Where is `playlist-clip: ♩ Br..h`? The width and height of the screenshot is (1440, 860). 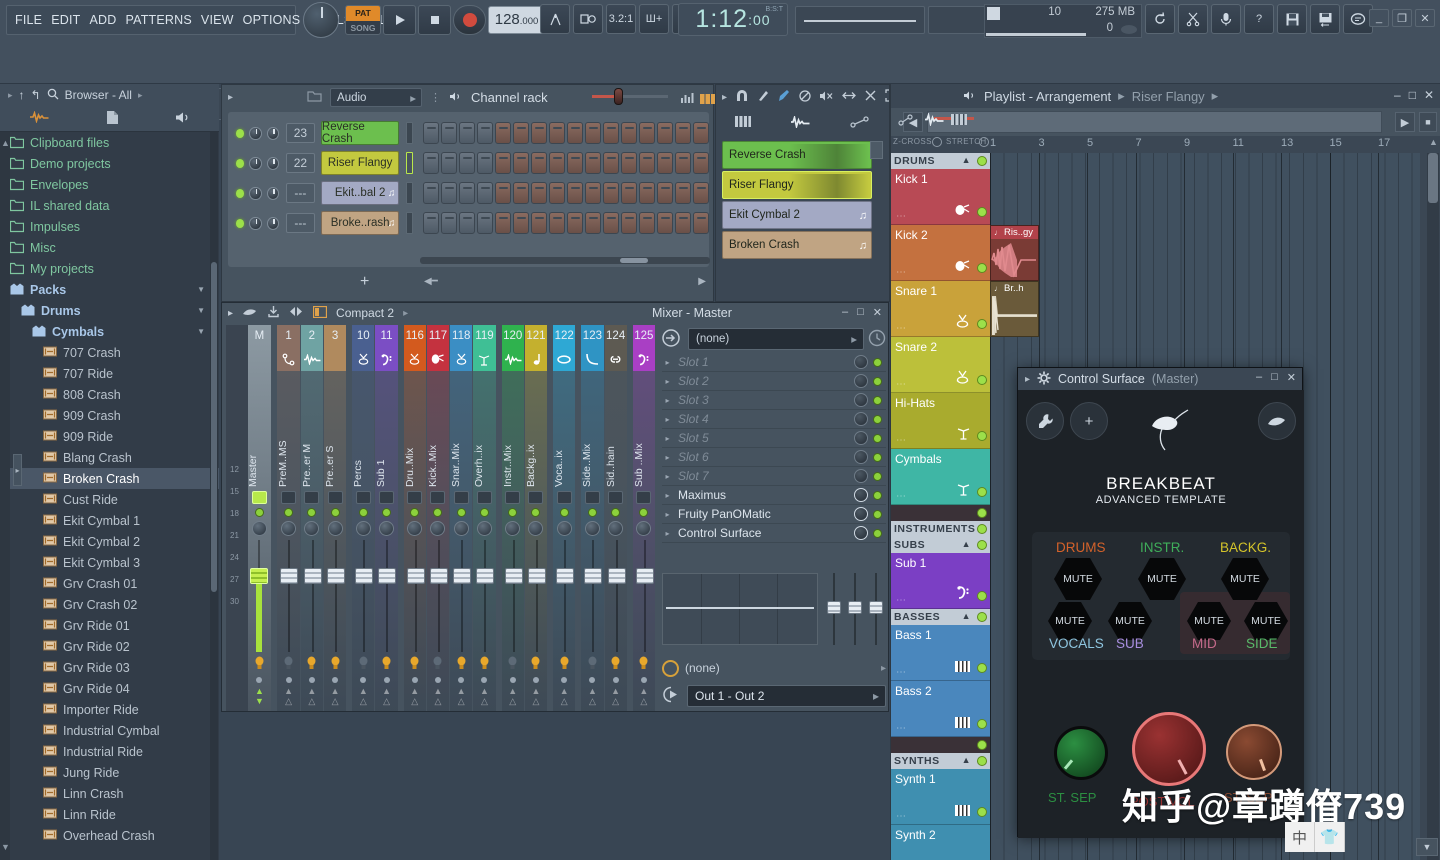
playlist-clip: ♩ Br..h is located at coordinates (1014, 309).